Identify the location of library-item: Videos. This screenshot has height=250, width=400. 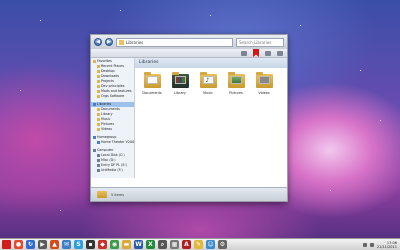
(264, 83).